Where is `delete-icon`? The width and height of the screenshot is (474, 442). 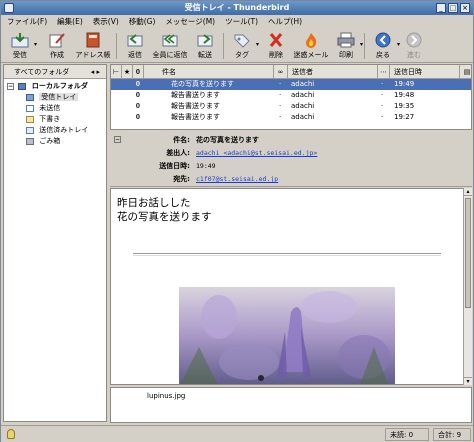
delete-icon is located at coordinates (276, 40).